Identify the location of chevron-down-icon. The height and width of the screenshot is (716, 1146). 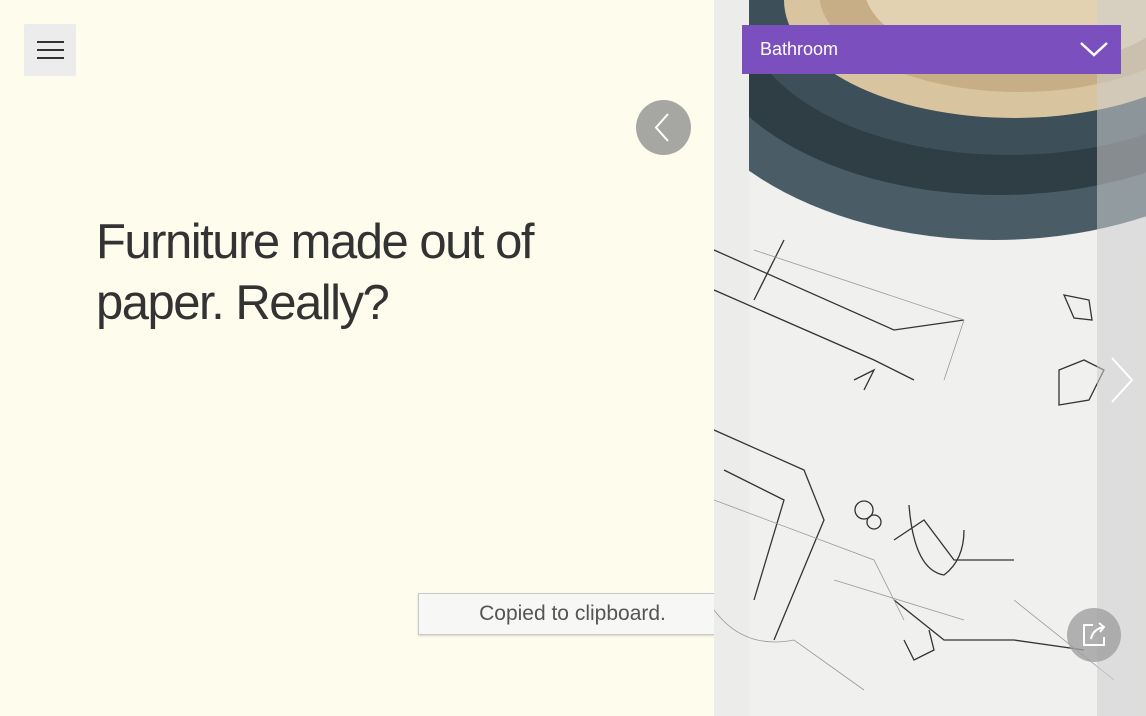
(1094, 49).